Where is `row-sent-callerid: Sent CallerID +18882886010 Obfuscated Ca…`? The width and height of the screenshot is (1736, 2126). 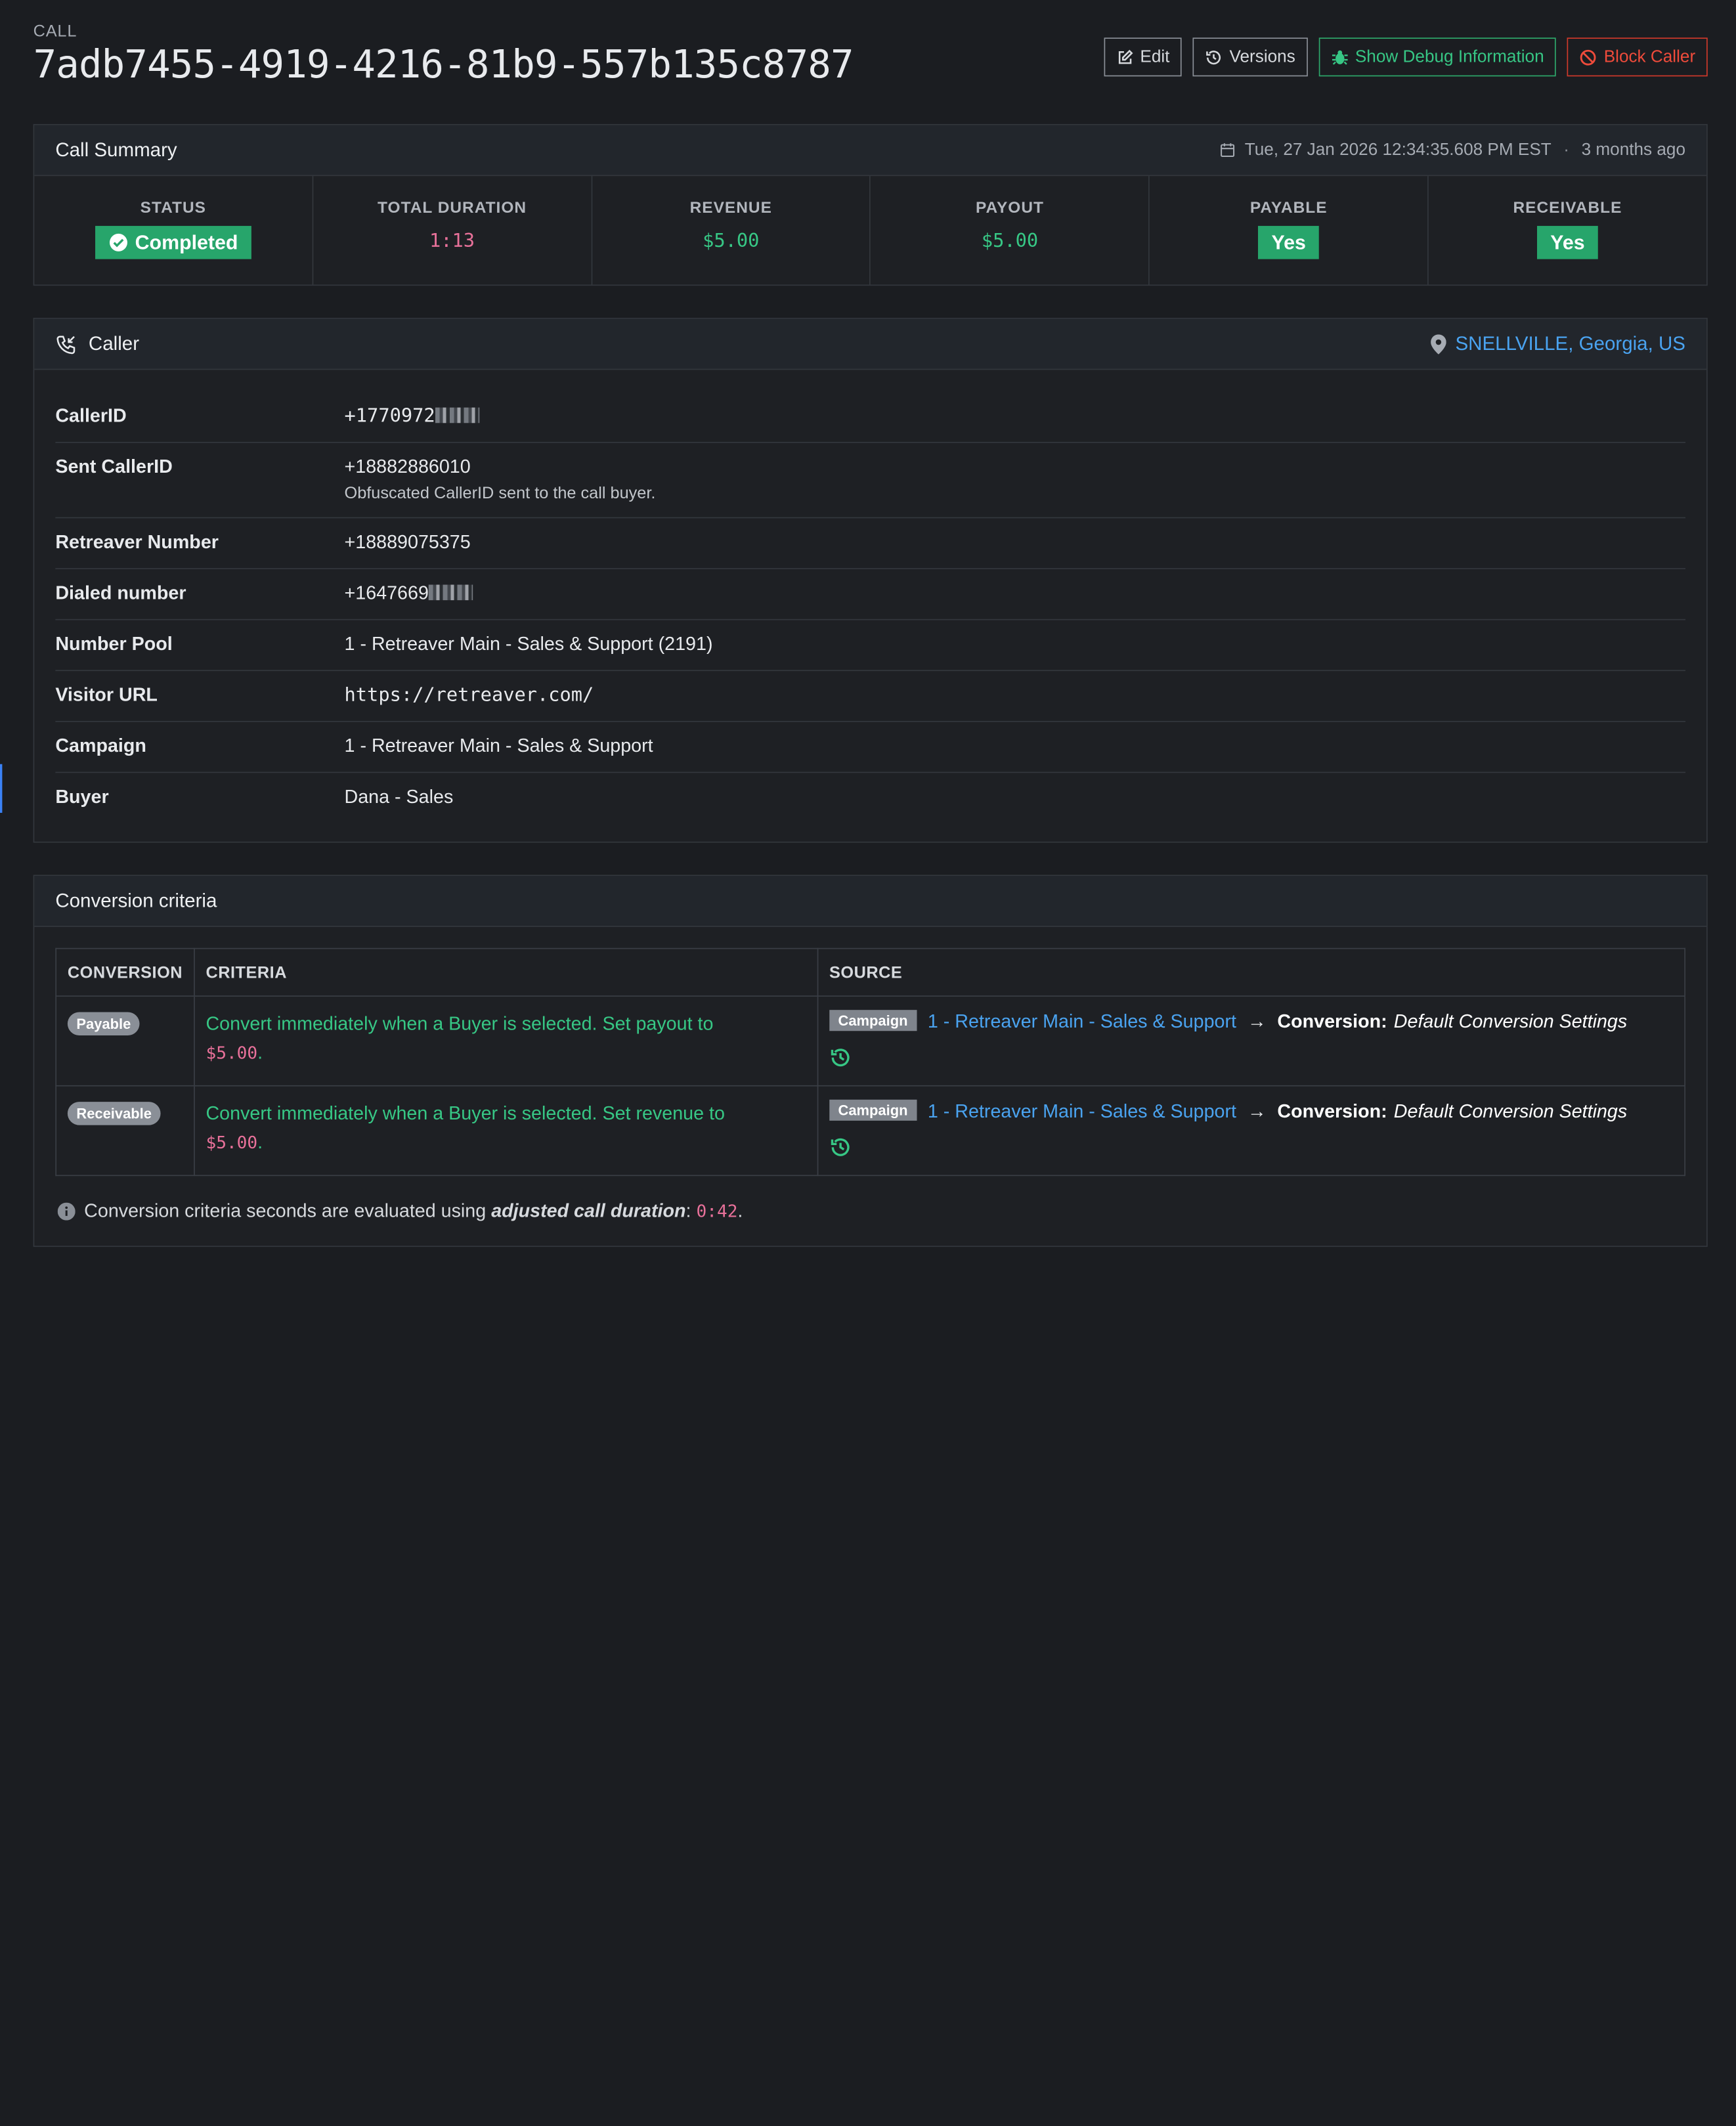 row-sent-callerid: Sent CallerID +18882886010 Obfuscated Ca… is located at coordinates (870, 481).